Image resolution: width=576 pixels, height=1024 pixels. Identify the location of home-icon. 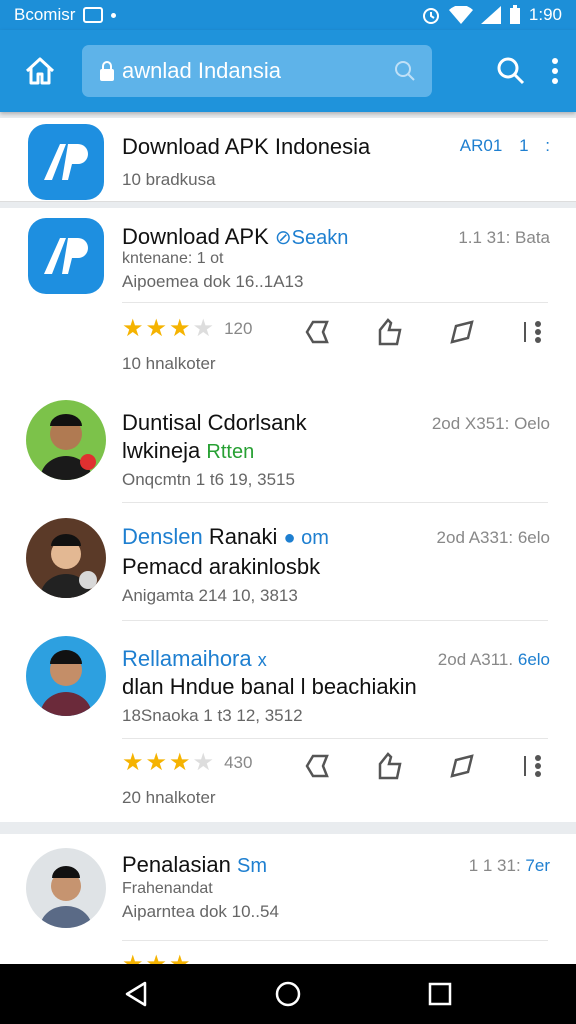
(40, 71).